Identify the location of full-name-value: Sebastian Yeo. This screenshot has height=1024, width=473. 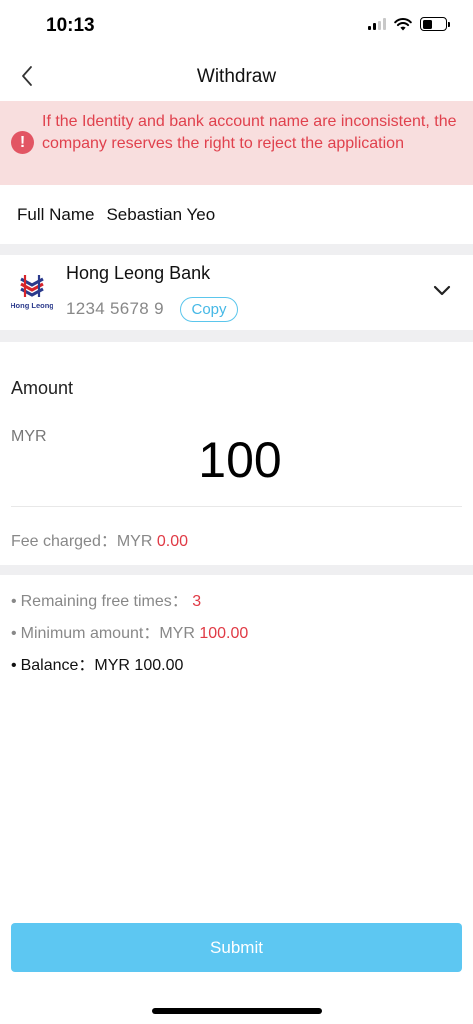
(161, 214).